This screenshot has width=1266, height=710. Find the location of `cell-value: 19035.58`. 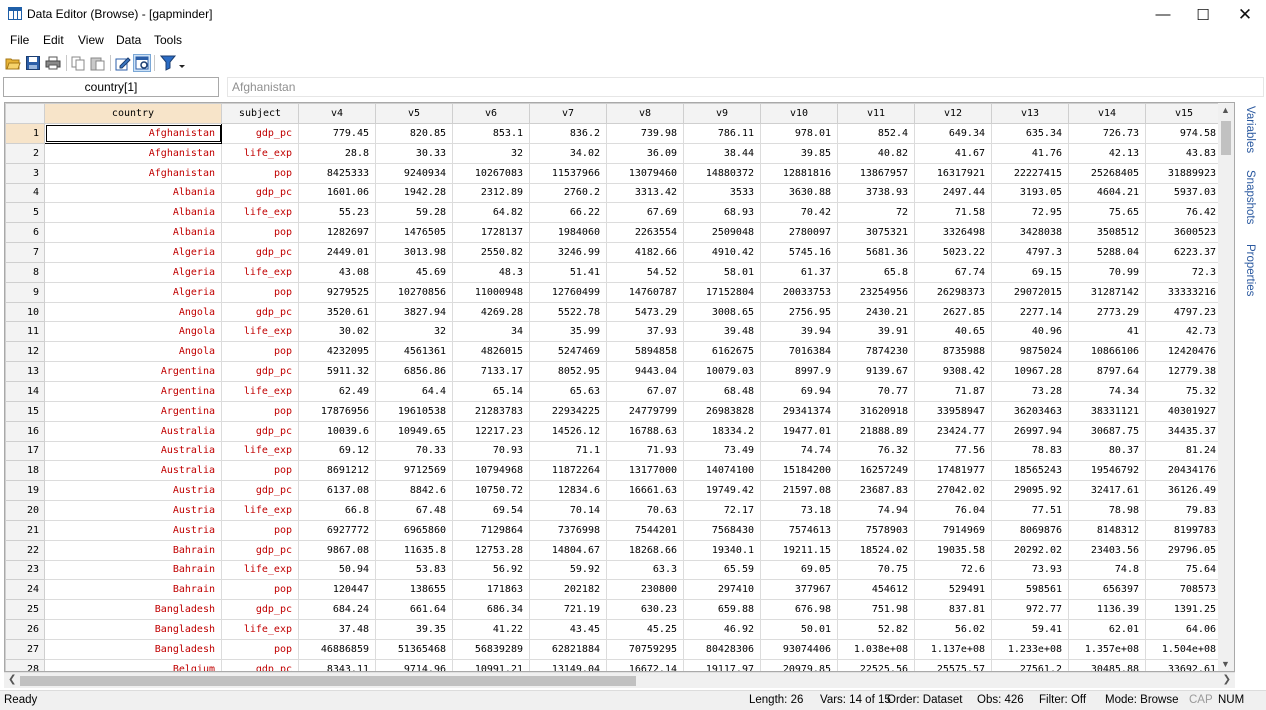

cell-value: 19035.58 is located at coordinates (953, 550).